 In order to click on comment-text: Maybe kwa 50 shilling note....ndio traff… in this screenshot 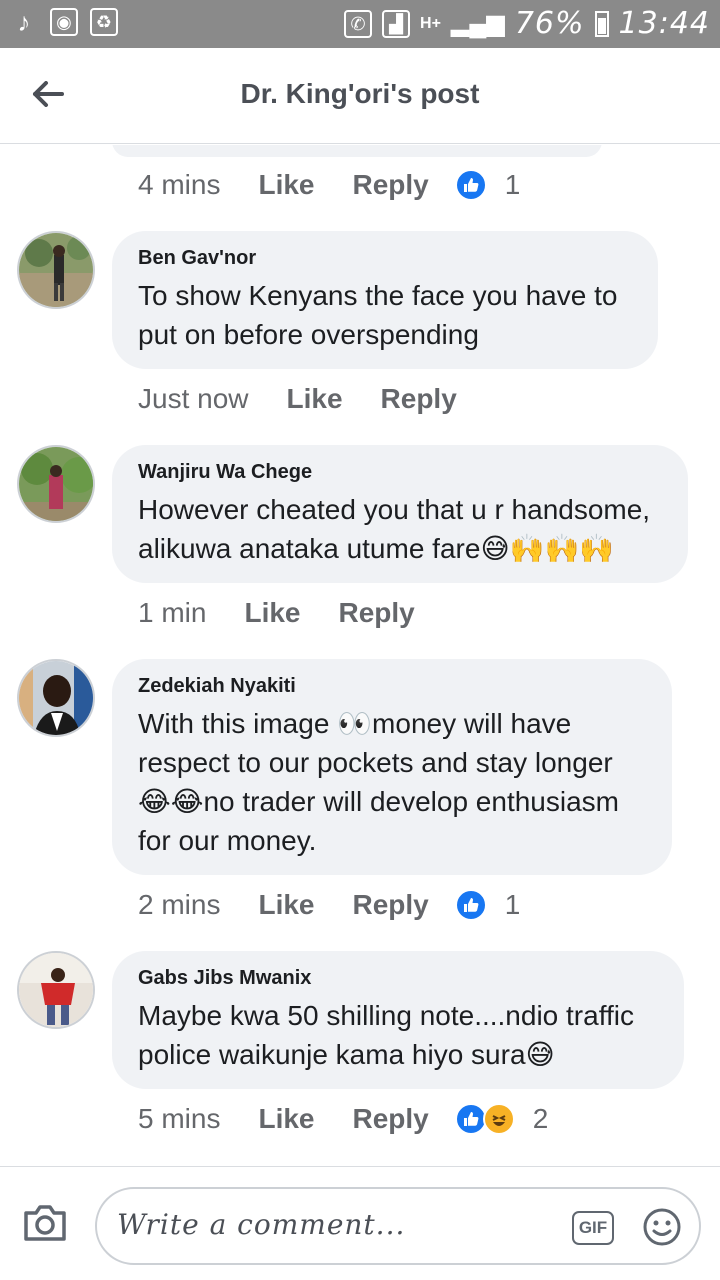, I will do `click(398, 1035)`.